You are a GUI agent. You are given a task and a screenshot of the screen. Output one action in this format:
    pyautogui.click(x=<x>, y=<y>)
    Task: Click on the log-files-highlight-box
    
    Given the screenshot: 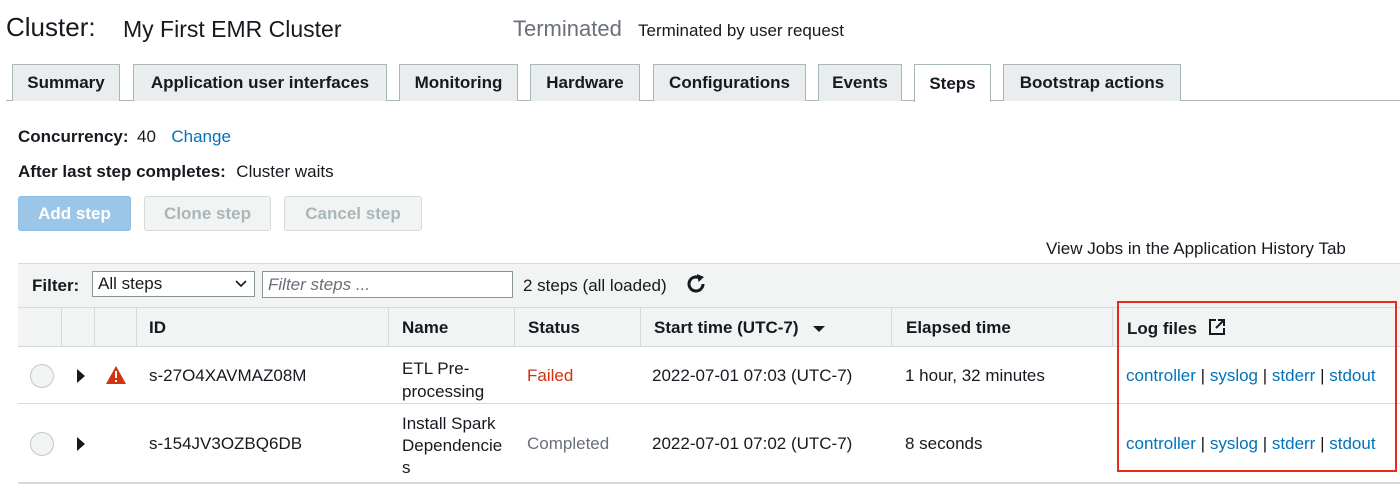 What is the action you would take?
    pyautogui.click(x=1257, y=386)
    